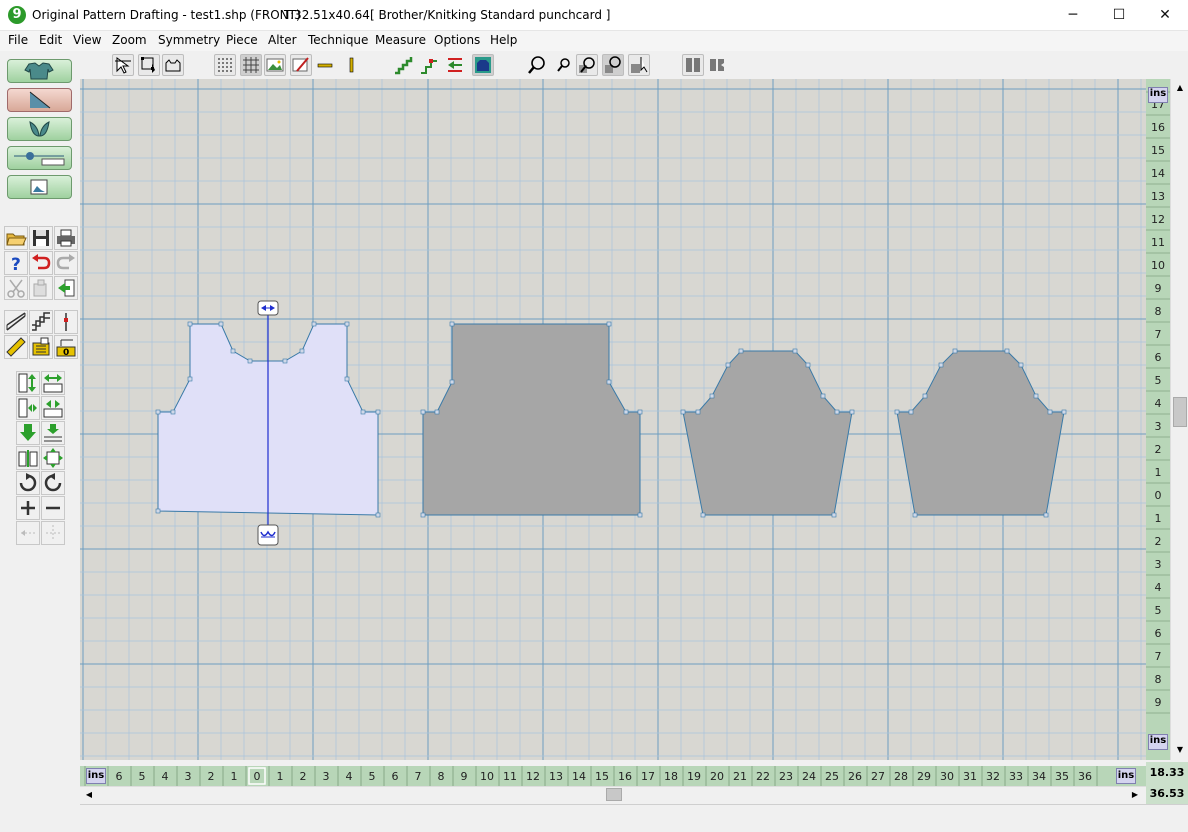  Describe the element at coordinates (282, 40) in the screenshot. I see `menu-alter: Alter` at that location.